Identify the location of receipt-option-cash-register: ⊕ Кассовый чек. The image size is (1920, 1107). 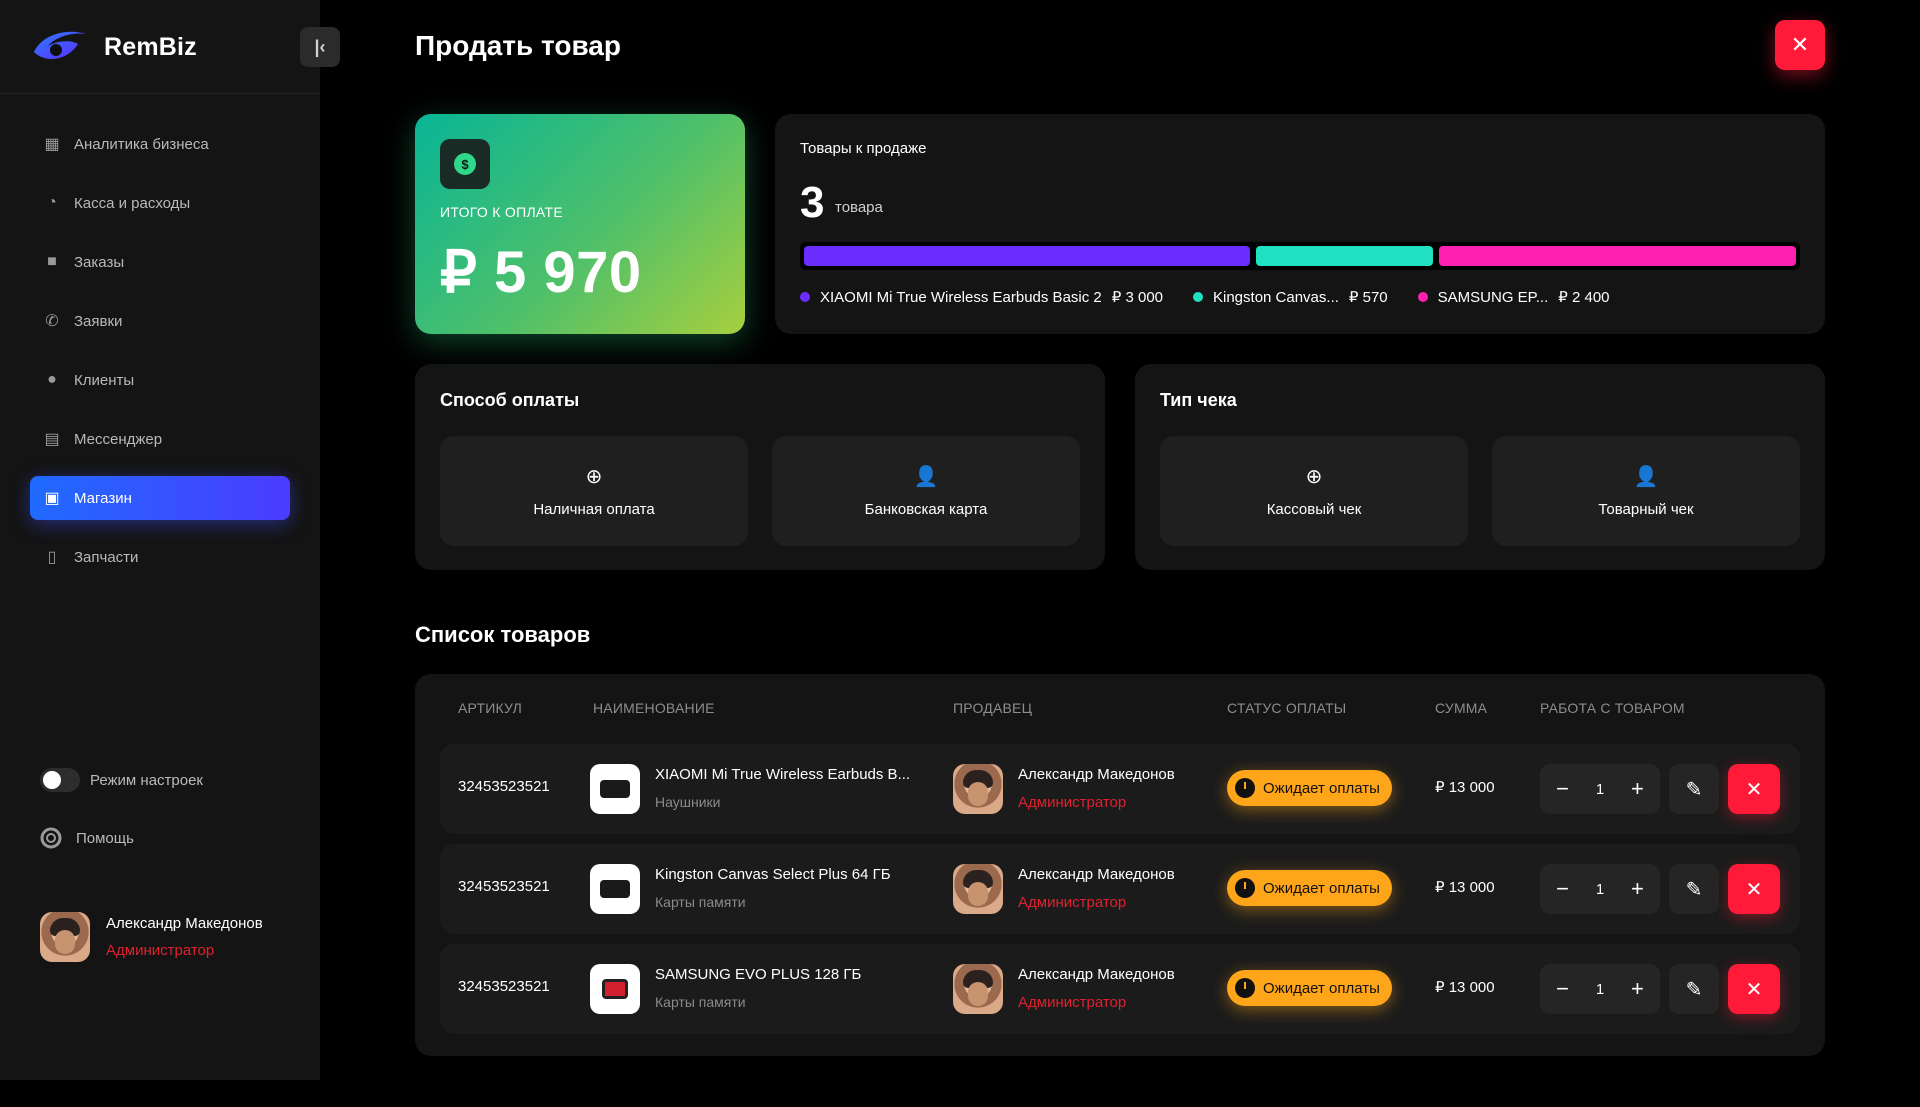
(1314, 491).